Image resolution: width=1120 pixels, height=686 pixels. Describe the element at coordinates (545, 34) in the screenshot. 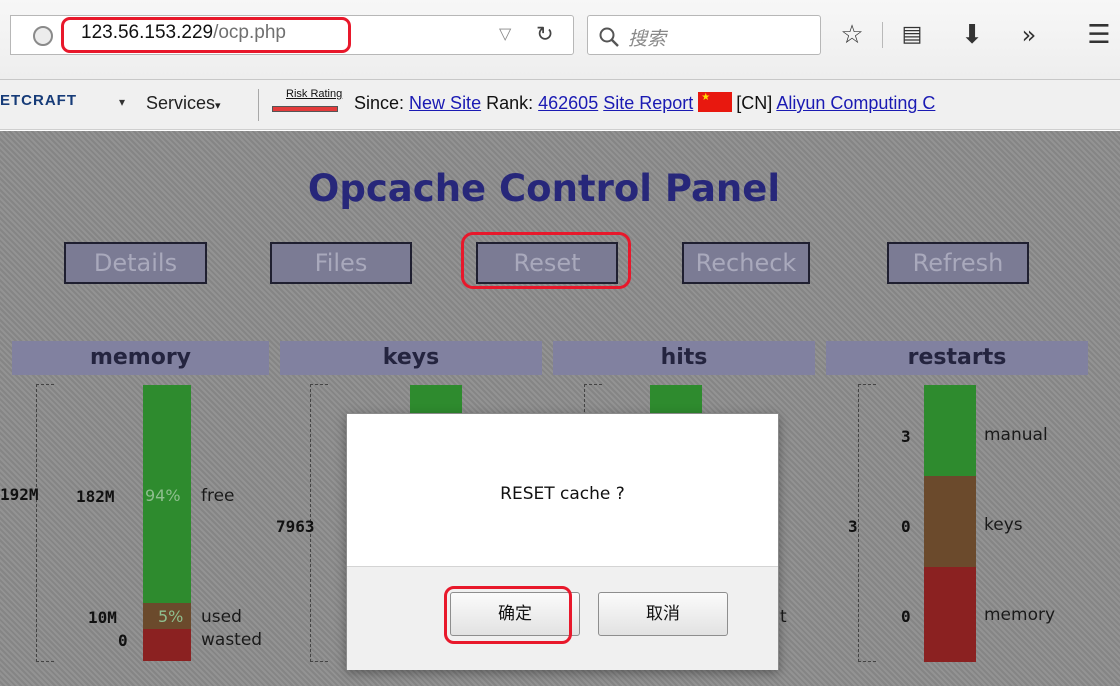

I see `reload-icon: ↻` at that location.